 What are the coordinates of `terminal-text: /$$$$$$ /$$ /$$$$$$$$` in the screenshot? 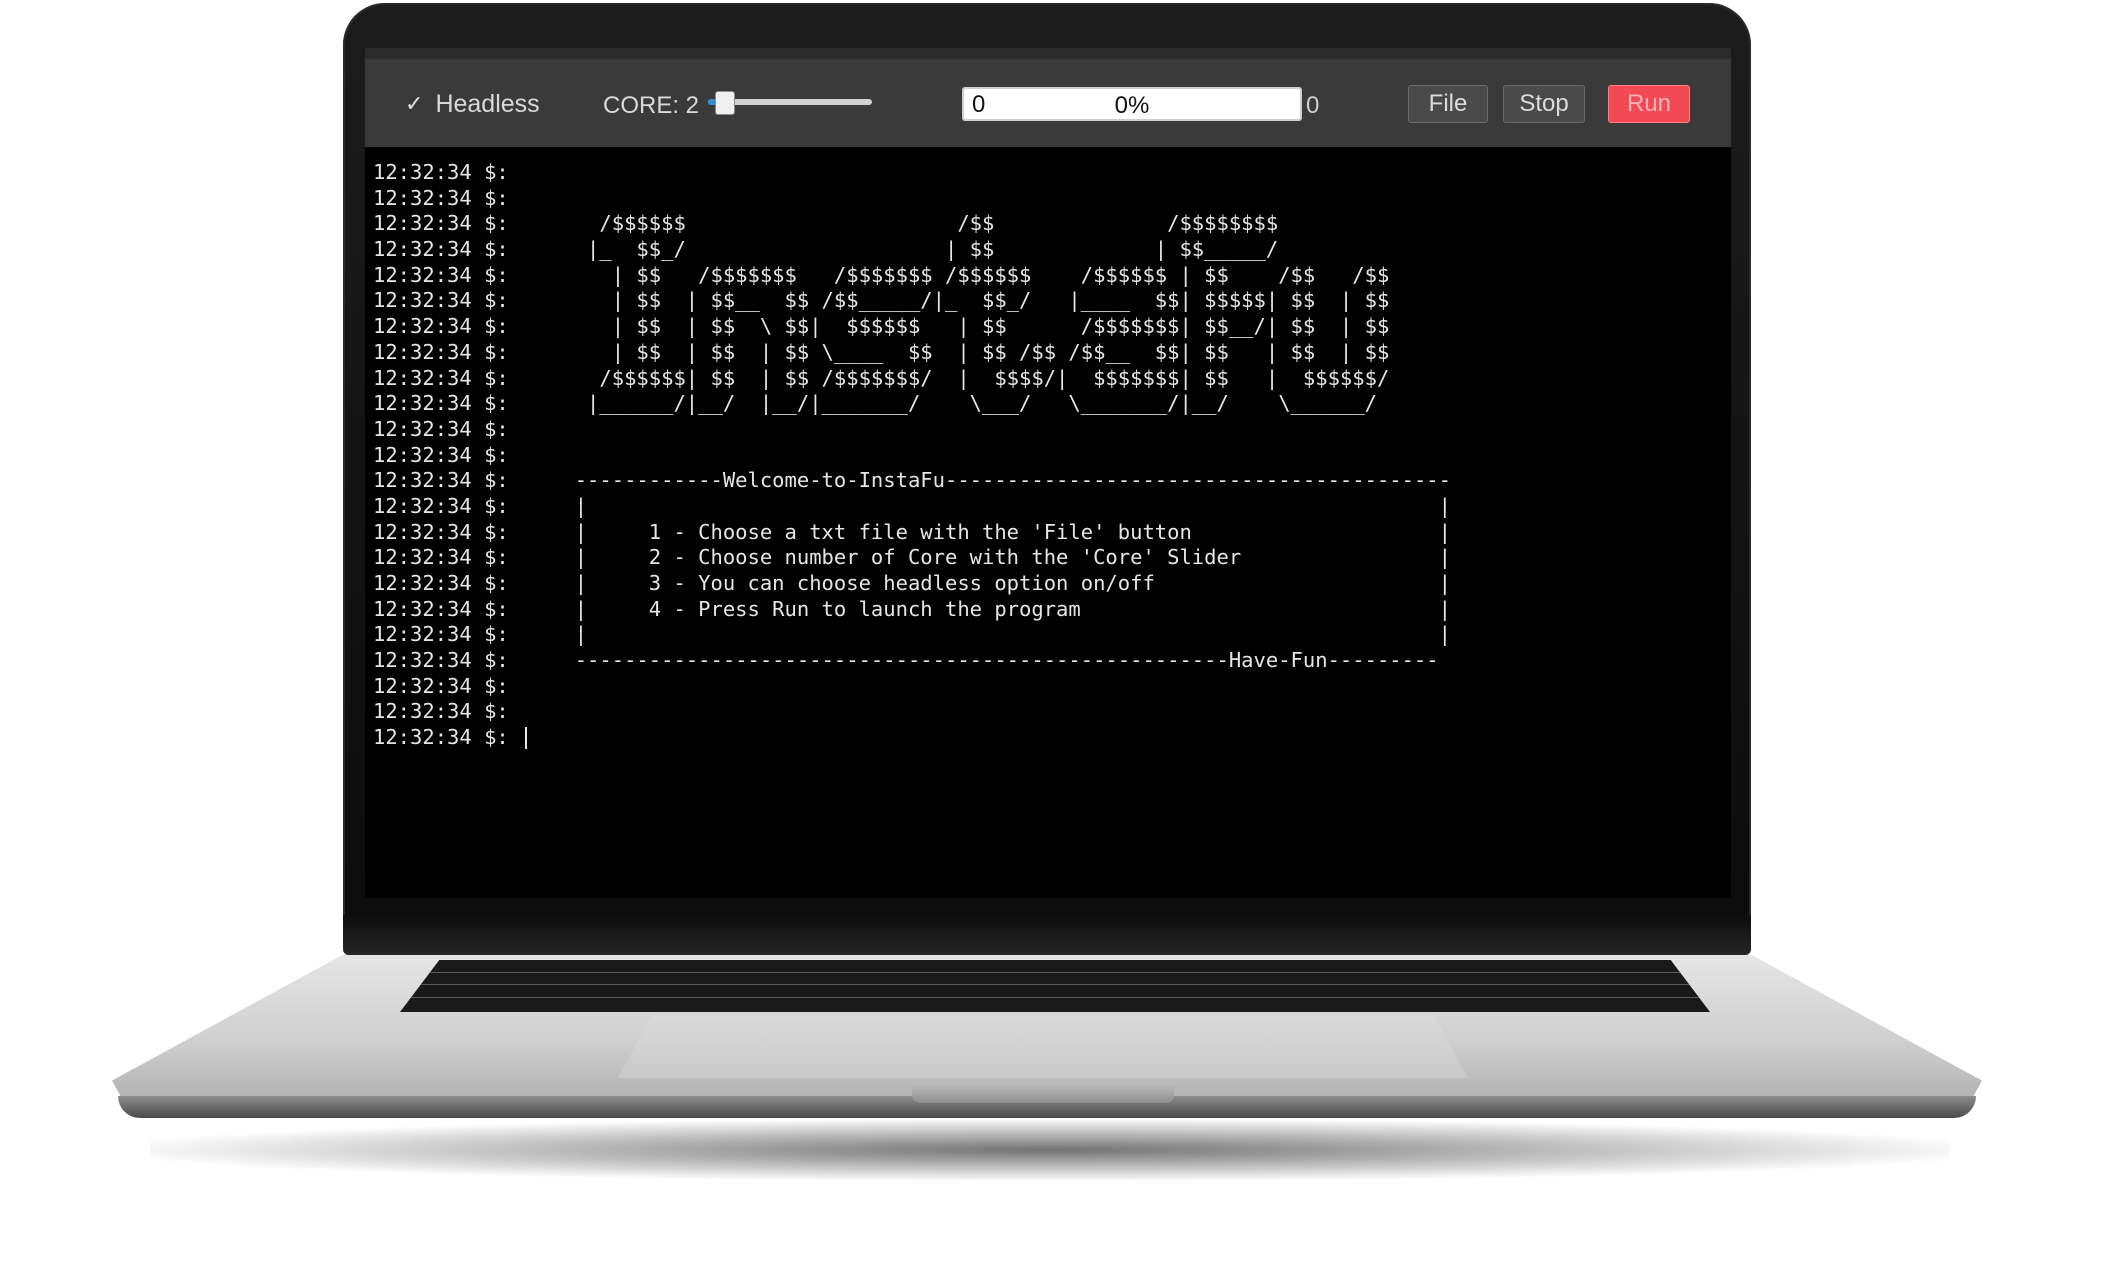 It's located at (896, 223).